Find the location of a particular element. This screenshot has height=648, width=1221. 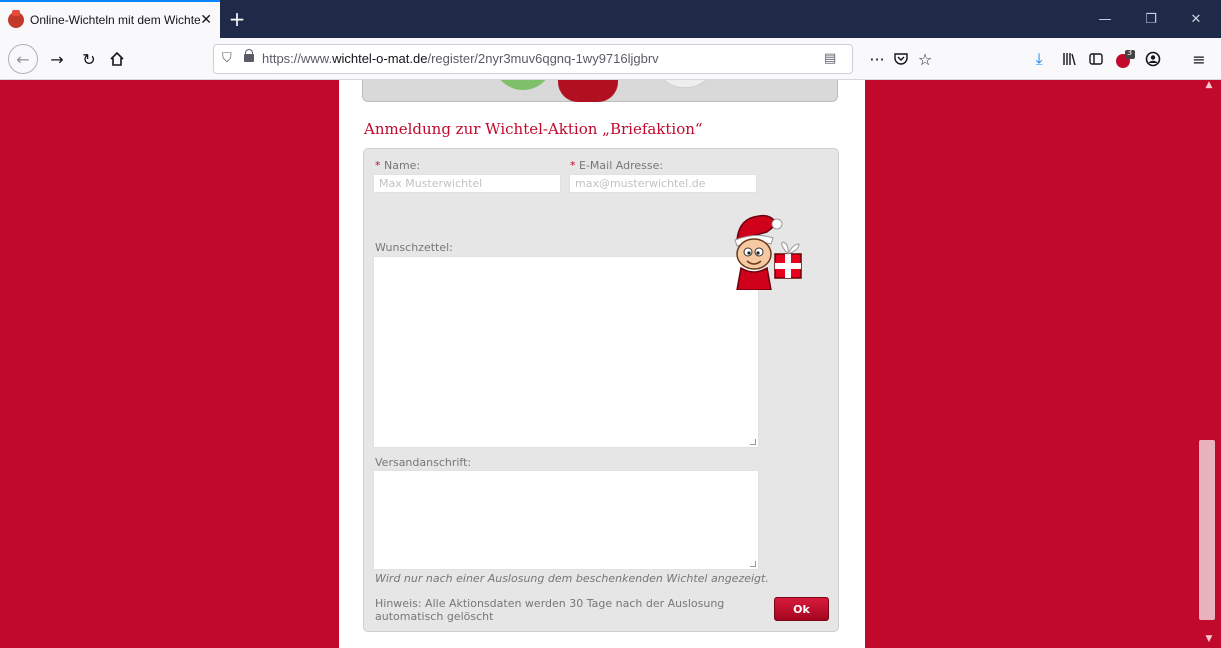

wishlist-label: Wunschzettel: is located at coordinates (414, 247).